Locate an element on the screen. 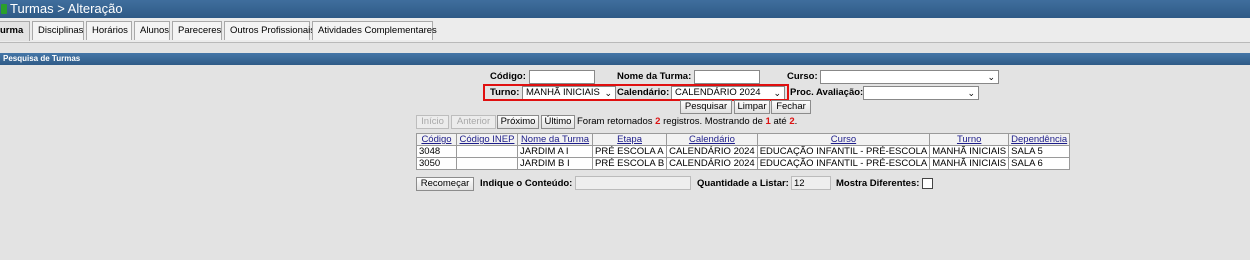  turno-select: MANHÃ INICIAIS ⌄ is located at coordinates (569, 93).